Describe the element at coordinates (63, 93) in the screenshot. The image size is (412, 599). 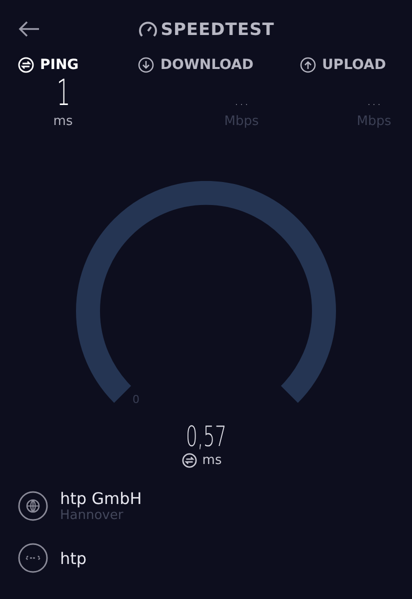
I see `metric-value: 1` at that location.